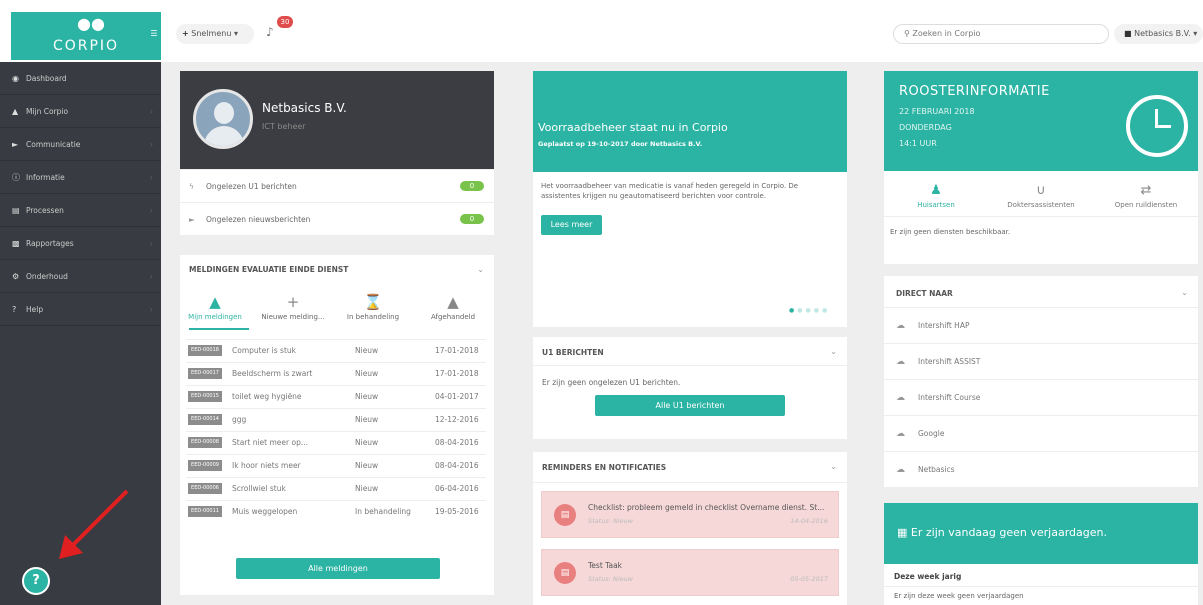 This screenshot has height=605, width=1203. I want to click on list-icon: ▤, so click(16, 210).